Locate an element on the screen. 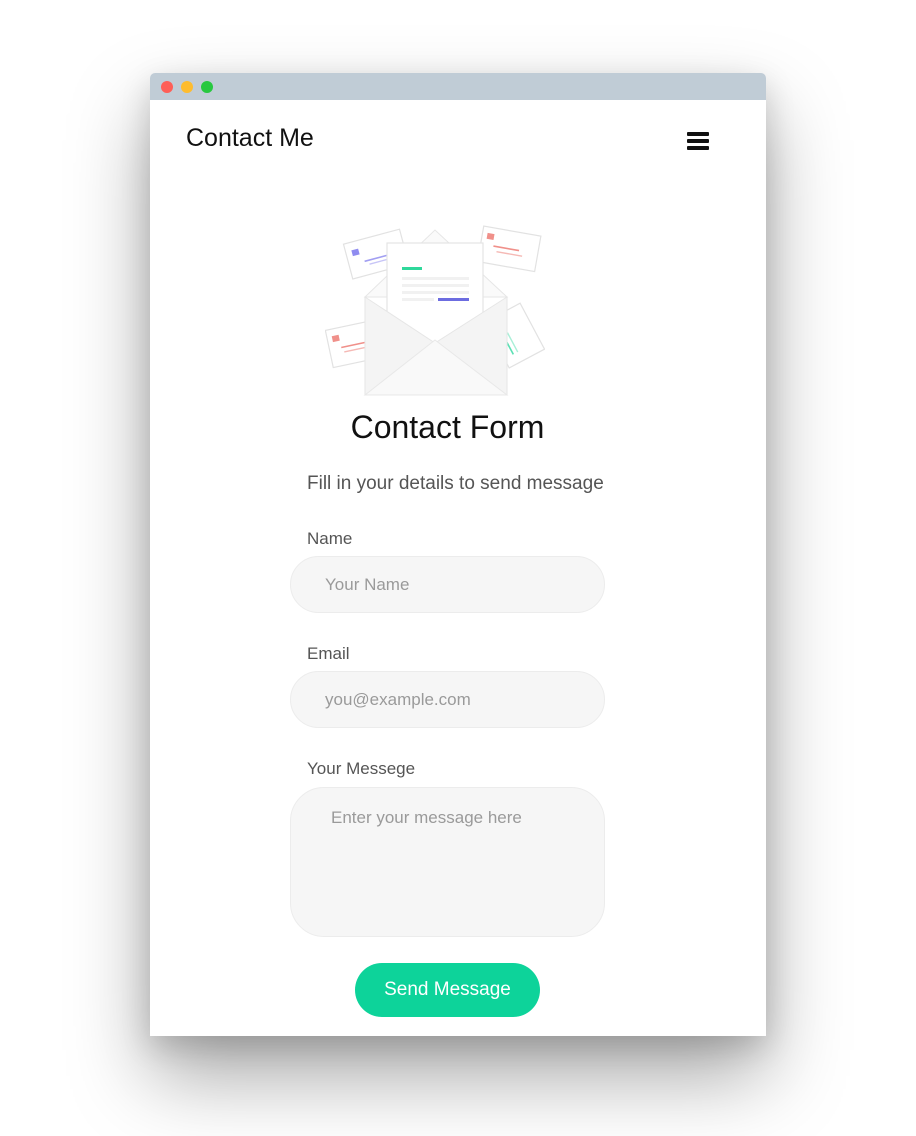 The width and height of the screenshot is (916, 1136). email-label: Email is located at coordinates (328, 653).